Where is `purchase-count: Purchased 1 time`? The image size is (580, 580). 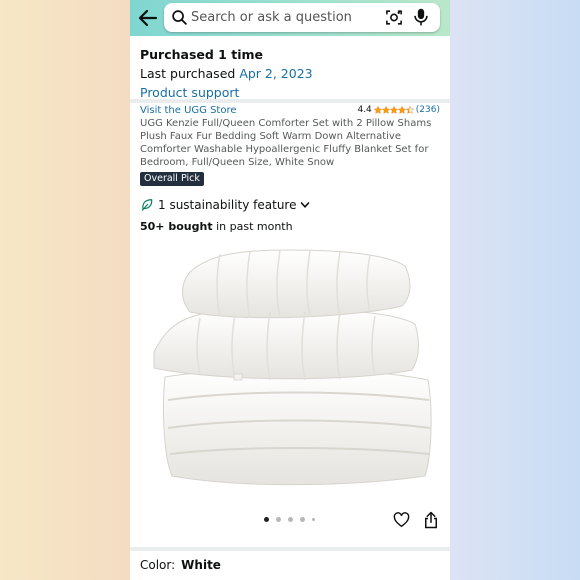
purchase-count: Purchased 1 time is located at coordinates (201, 54).